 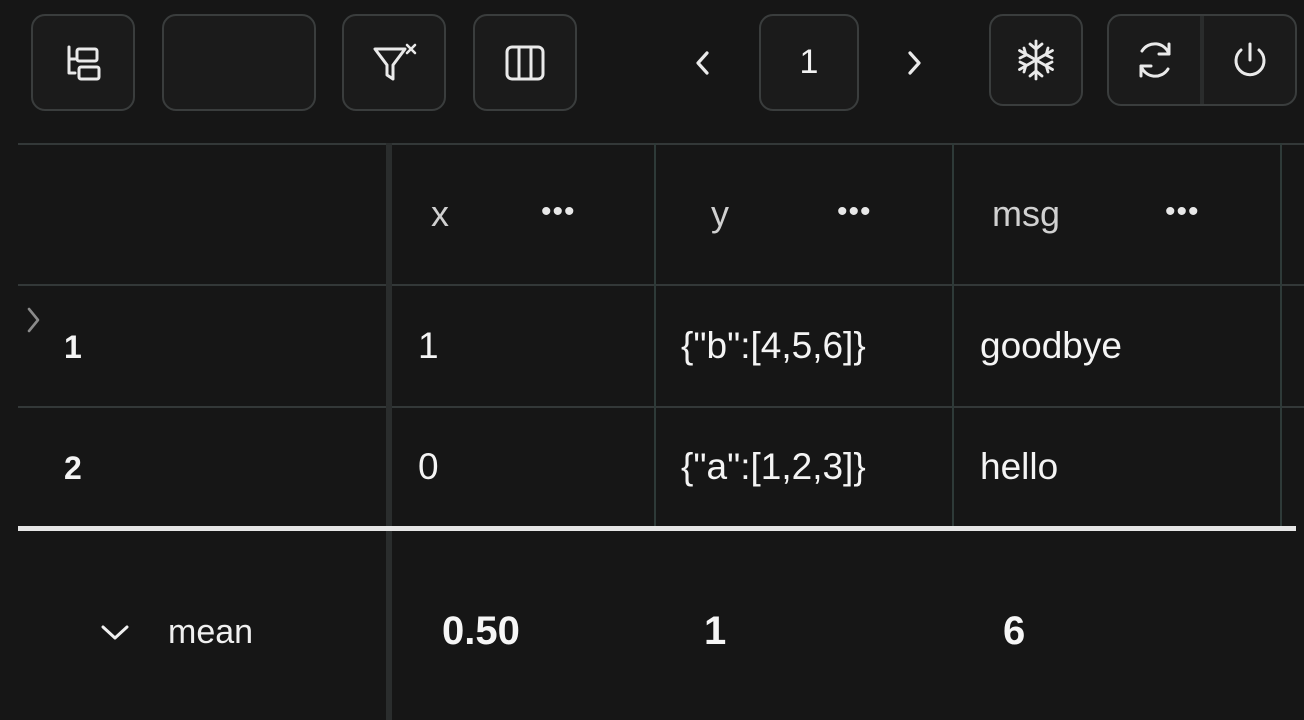 What do you see at coordinates (1019, 467) in the screenshot?
I see `table-cell: hello` at bounding box center [1019, 467].